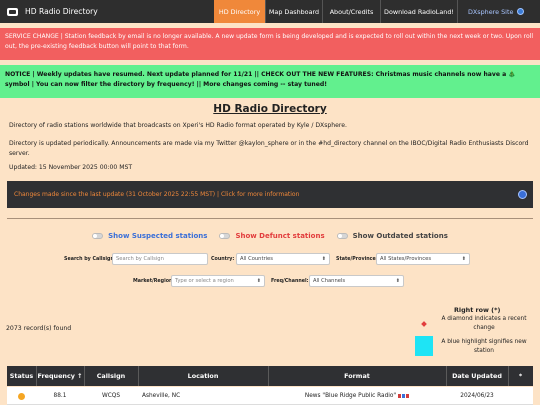 The image size is (540, 405). I want to click on location-cell: Asheville, NC, so click(161, 396).